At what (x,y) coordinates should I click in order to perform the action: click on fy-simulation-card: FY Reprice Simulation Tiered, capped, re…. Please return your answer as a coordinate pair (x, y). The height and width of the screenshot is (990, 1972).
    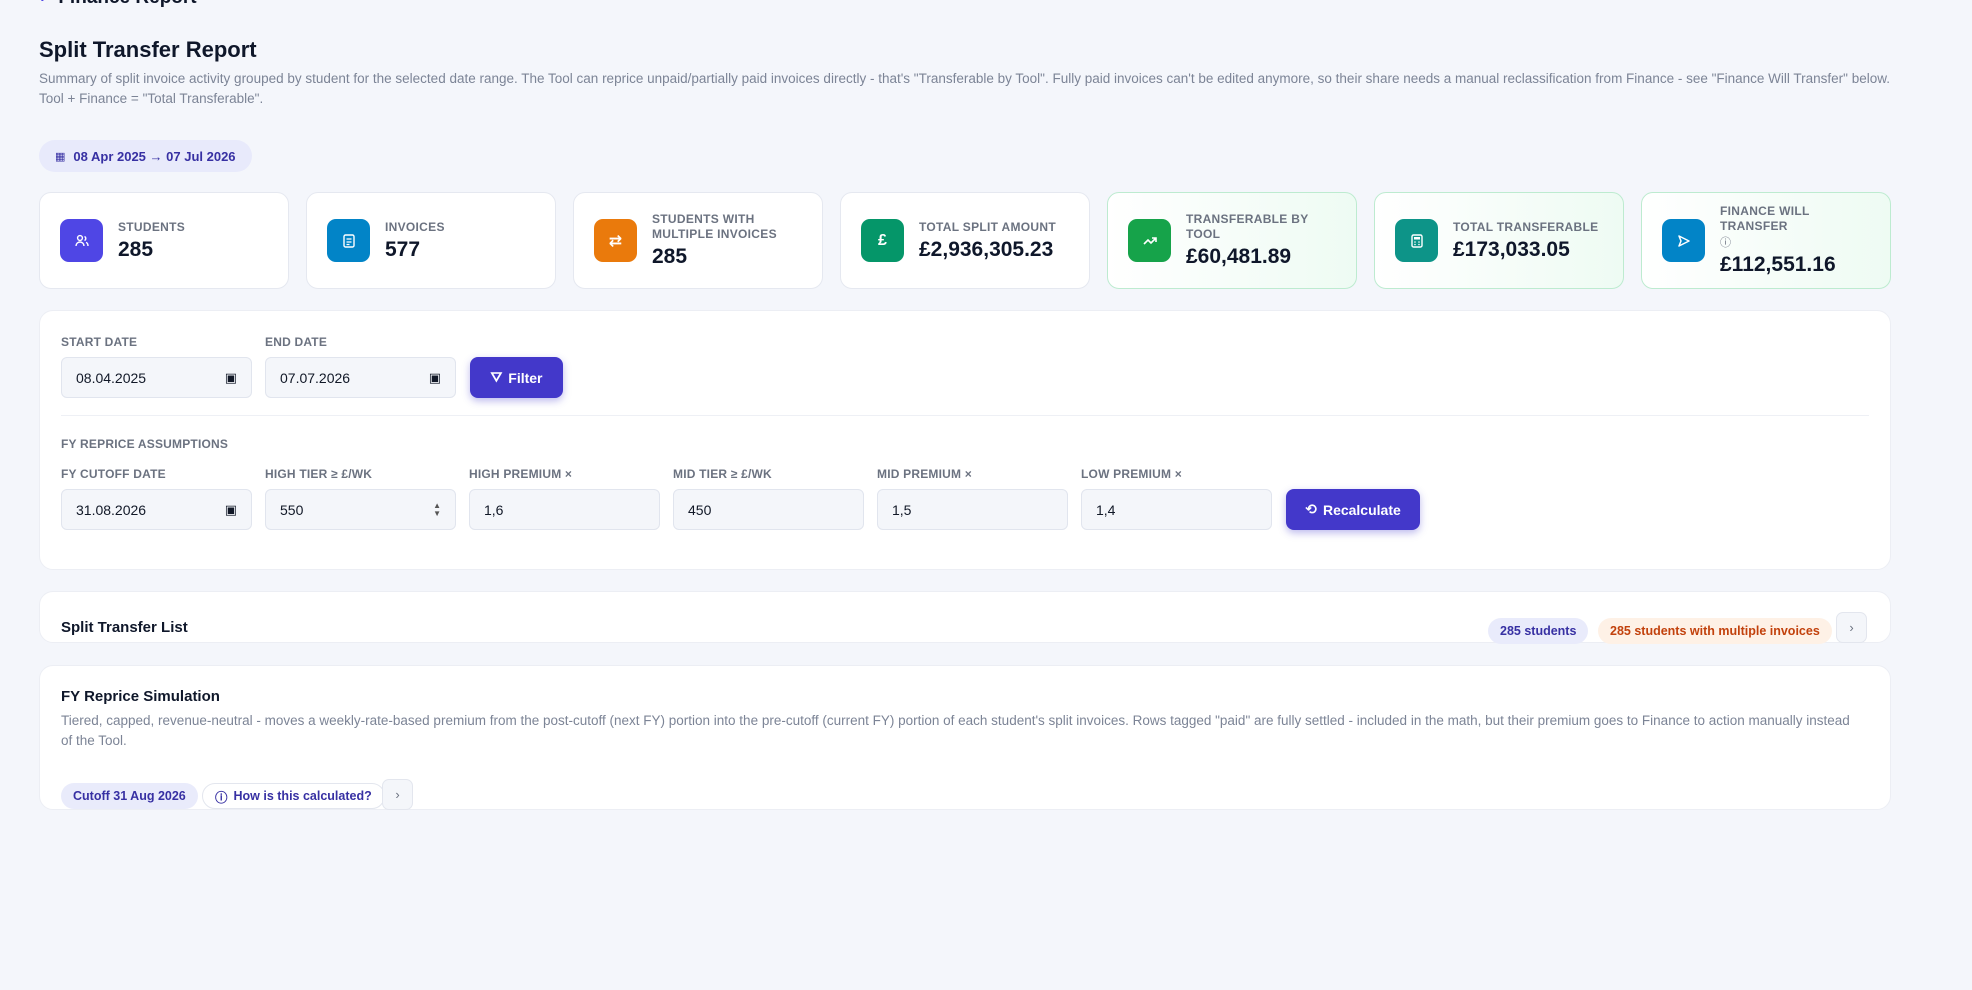
    Looking at the image, I should click on (965, 737).